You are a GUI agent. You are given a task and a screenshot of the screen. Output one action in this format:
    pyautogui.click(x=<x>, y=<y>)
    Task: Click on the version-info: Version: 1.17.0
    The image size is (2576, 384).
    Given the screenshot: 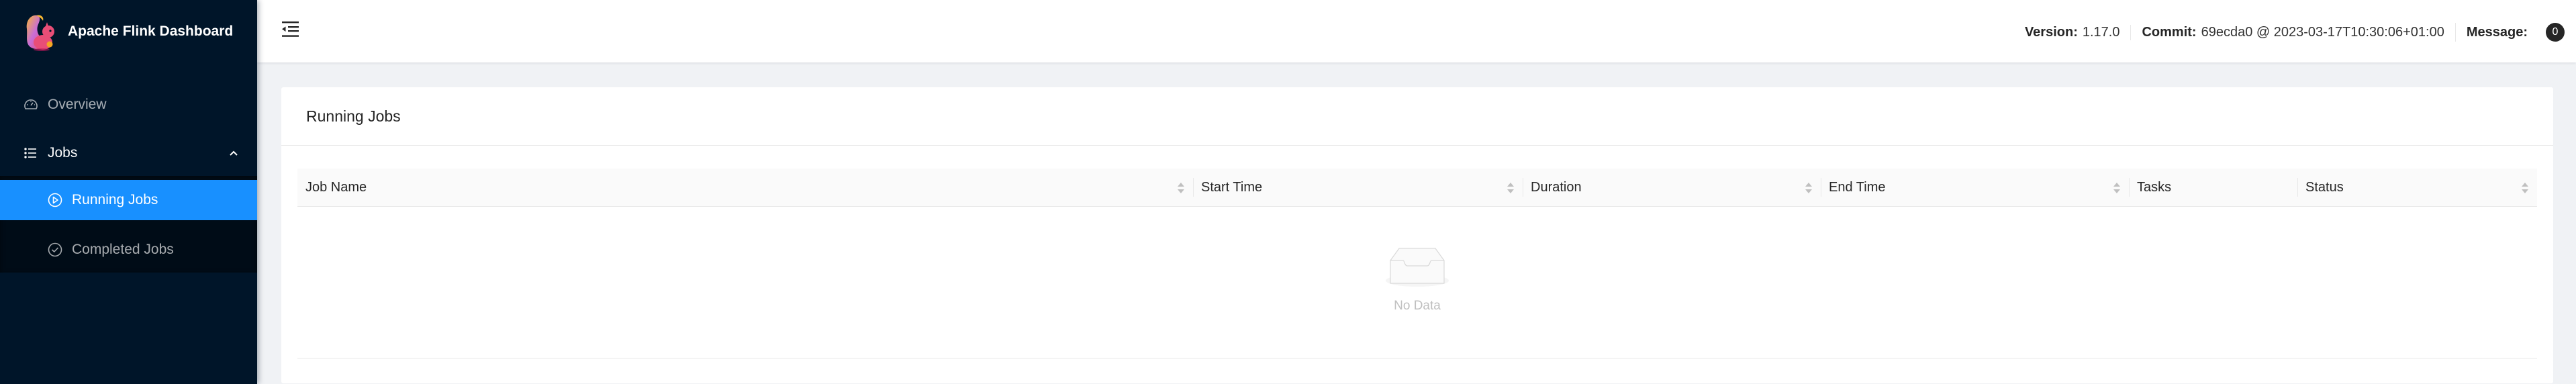 What is the action you would take?
    pyautogui.click(x=2072, y=32)
    